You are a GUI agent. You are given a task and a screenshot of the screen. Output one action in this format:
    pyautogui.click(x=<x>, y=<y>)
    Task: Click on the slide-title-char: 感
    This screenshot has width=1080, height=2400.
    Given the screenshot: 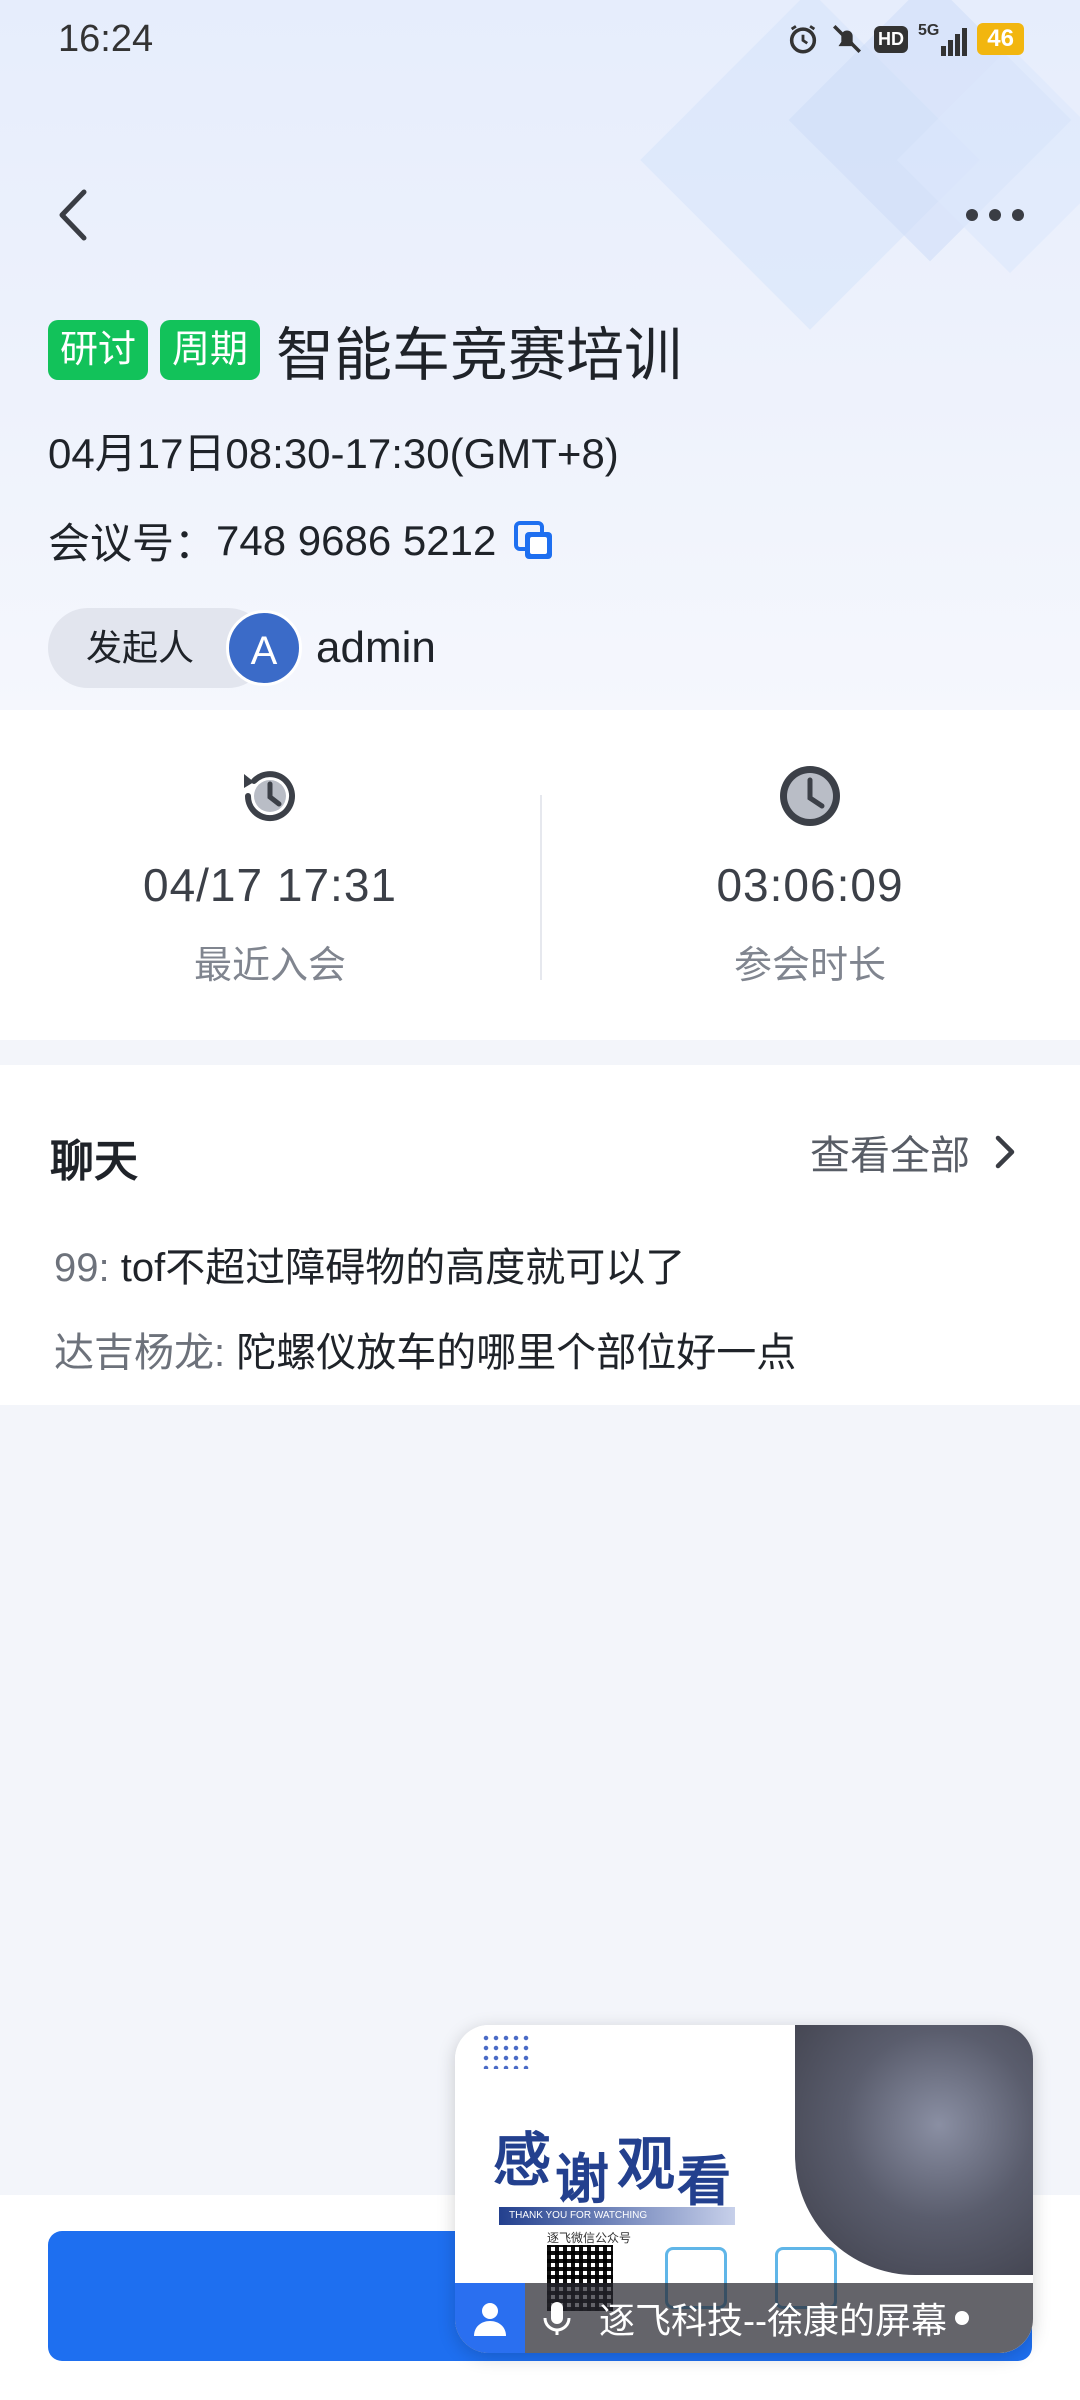 What is the action you would take?
    pyautogui.click(x=522, y=2160)
    